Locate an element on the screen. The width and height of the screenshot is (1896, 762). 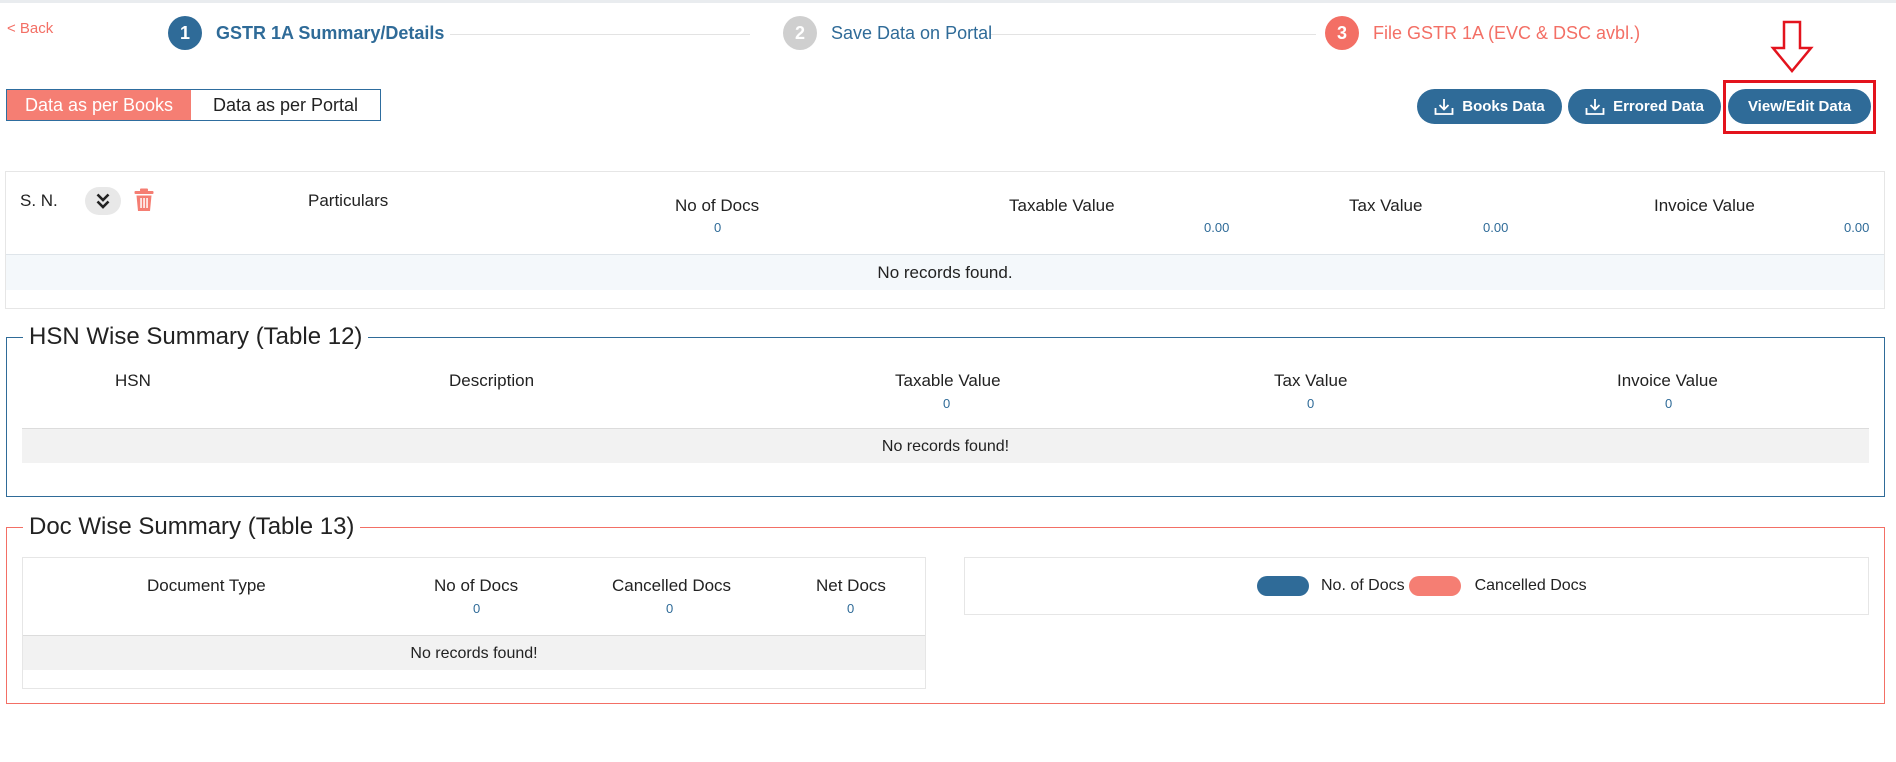
taxable-value-total: 0.00 is located at coordinates (1217, 227).